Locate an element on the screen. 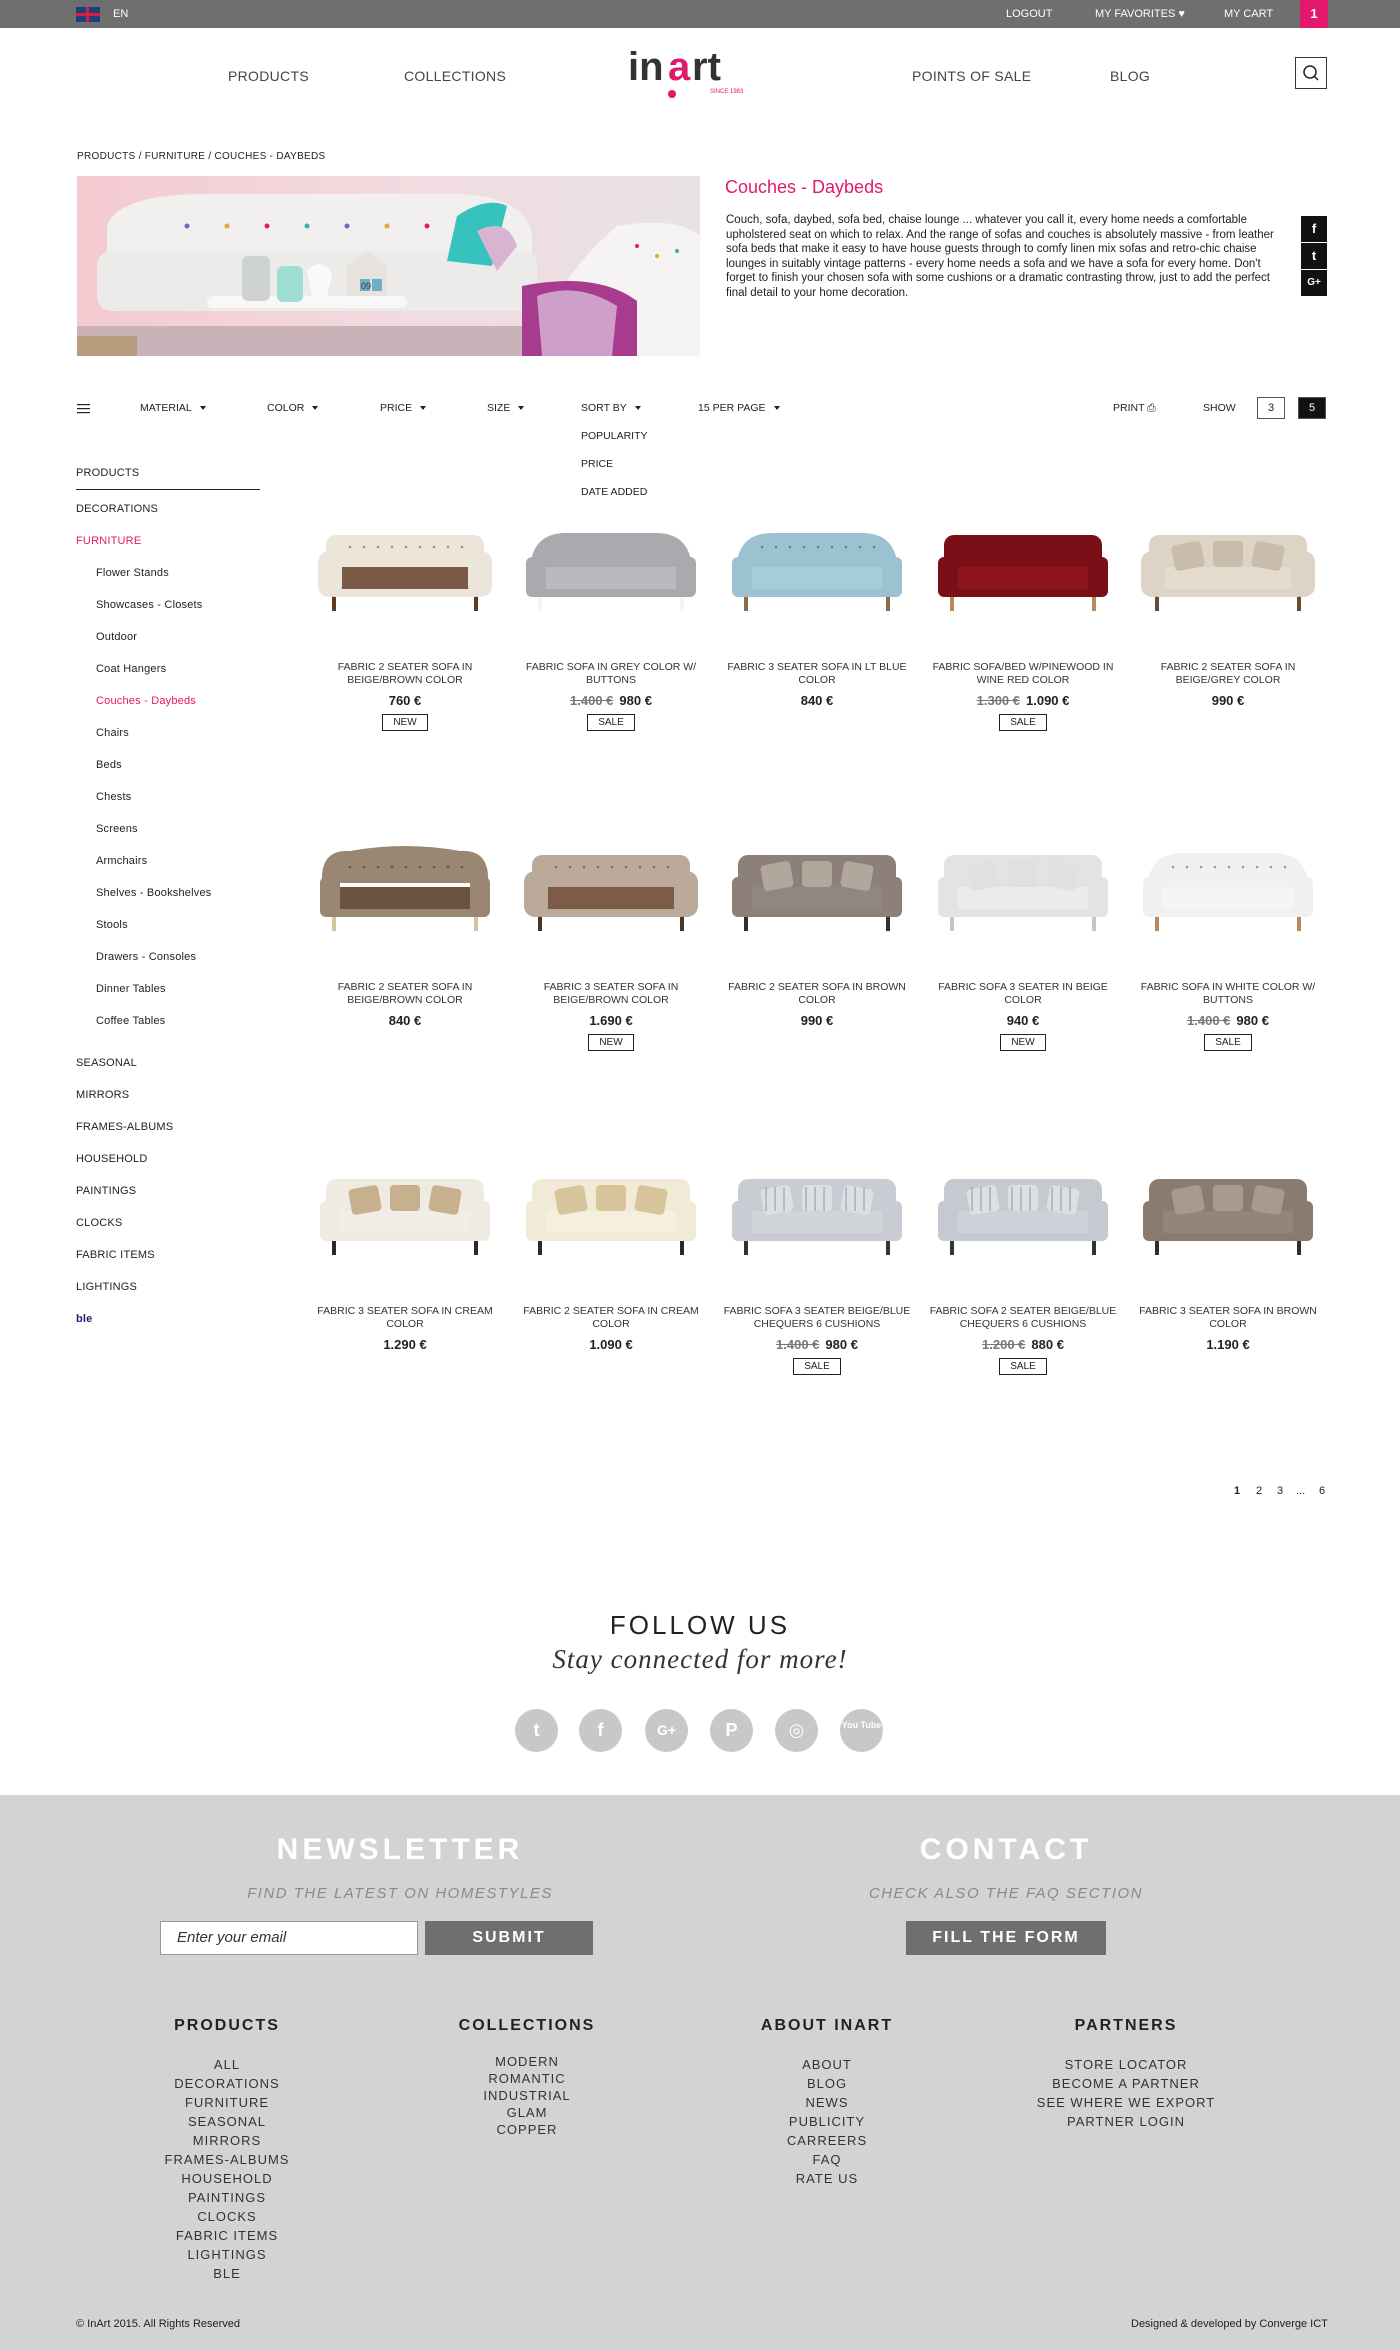 Image resolution: width=1400 pixels, height=2350 pixels. product-name: FABRIC SOFA IN WHITE COLOR W/ BUTTONS is located at coordinates (1228, 994).